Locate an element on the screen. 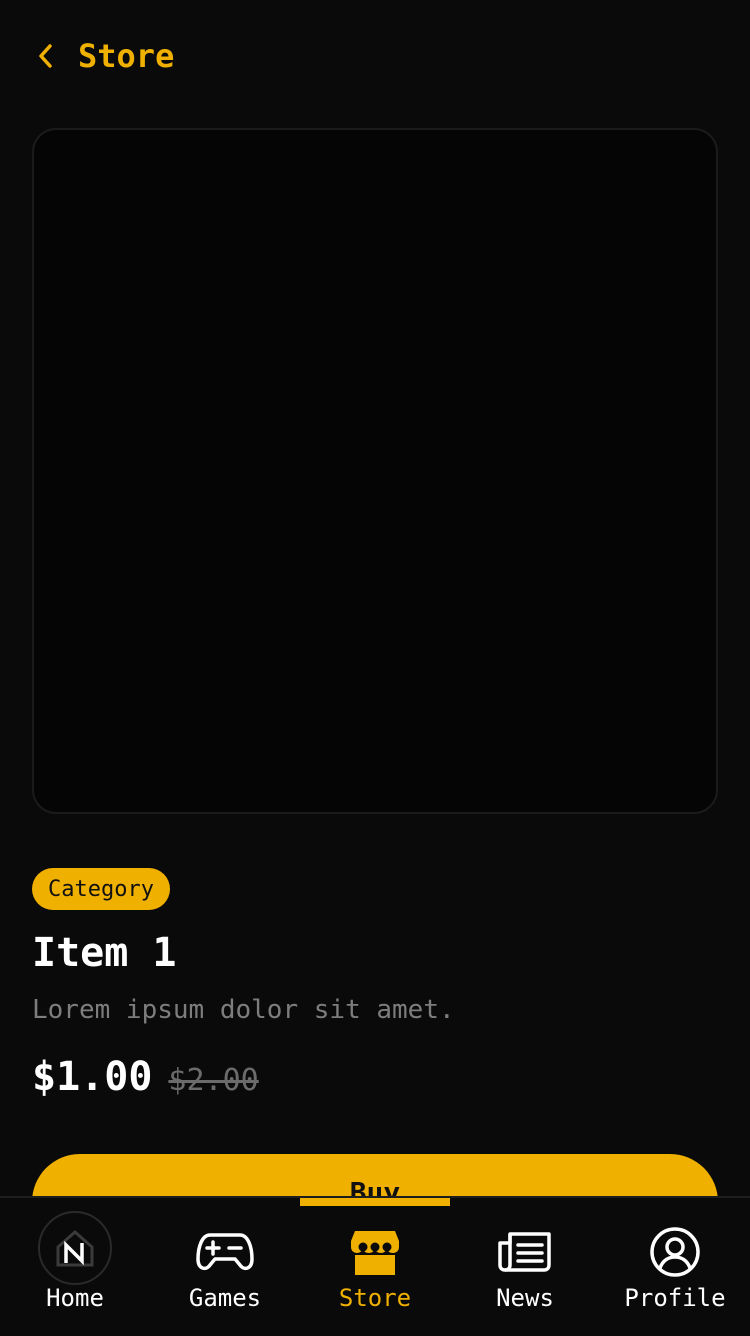  tab-profile: Profile is located at coordinates (675, 1266).